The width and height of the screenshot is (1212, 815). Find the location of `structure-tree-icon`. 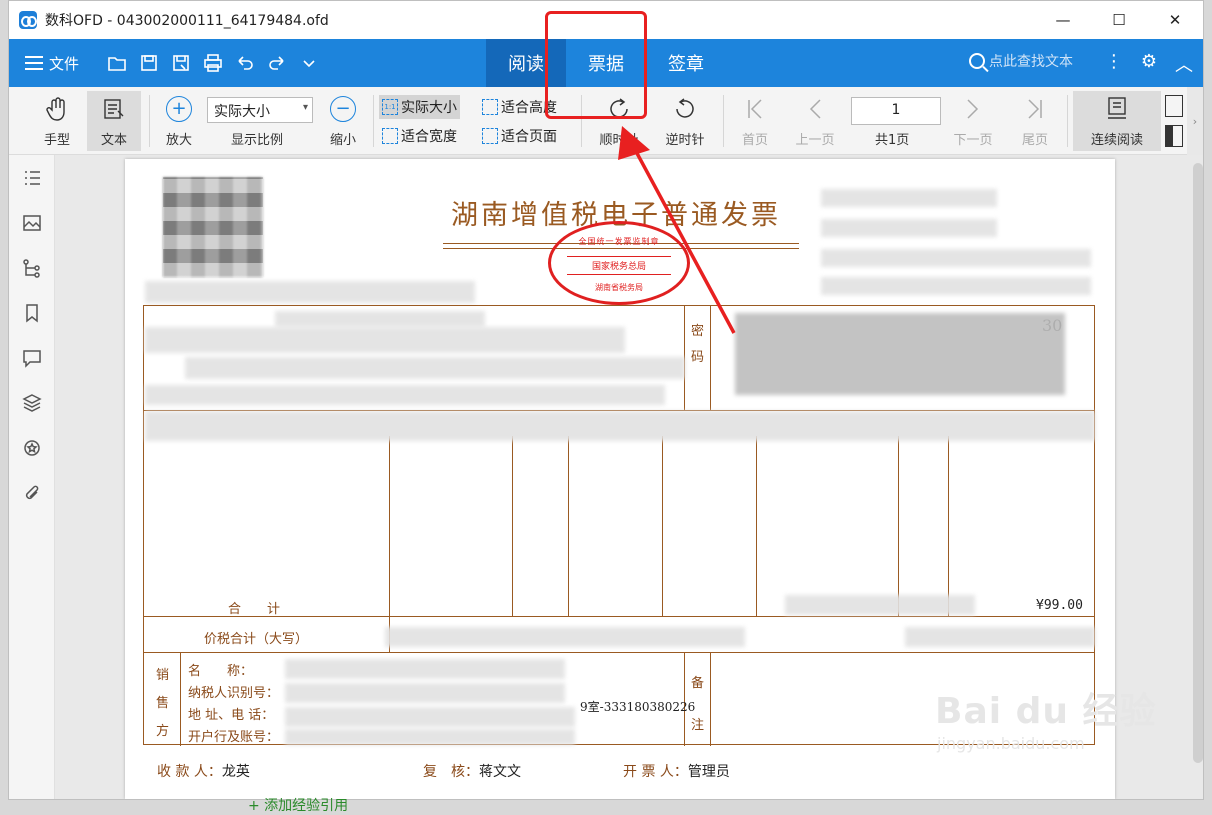

structure-tree-icon is located at coordinates (32, 267).